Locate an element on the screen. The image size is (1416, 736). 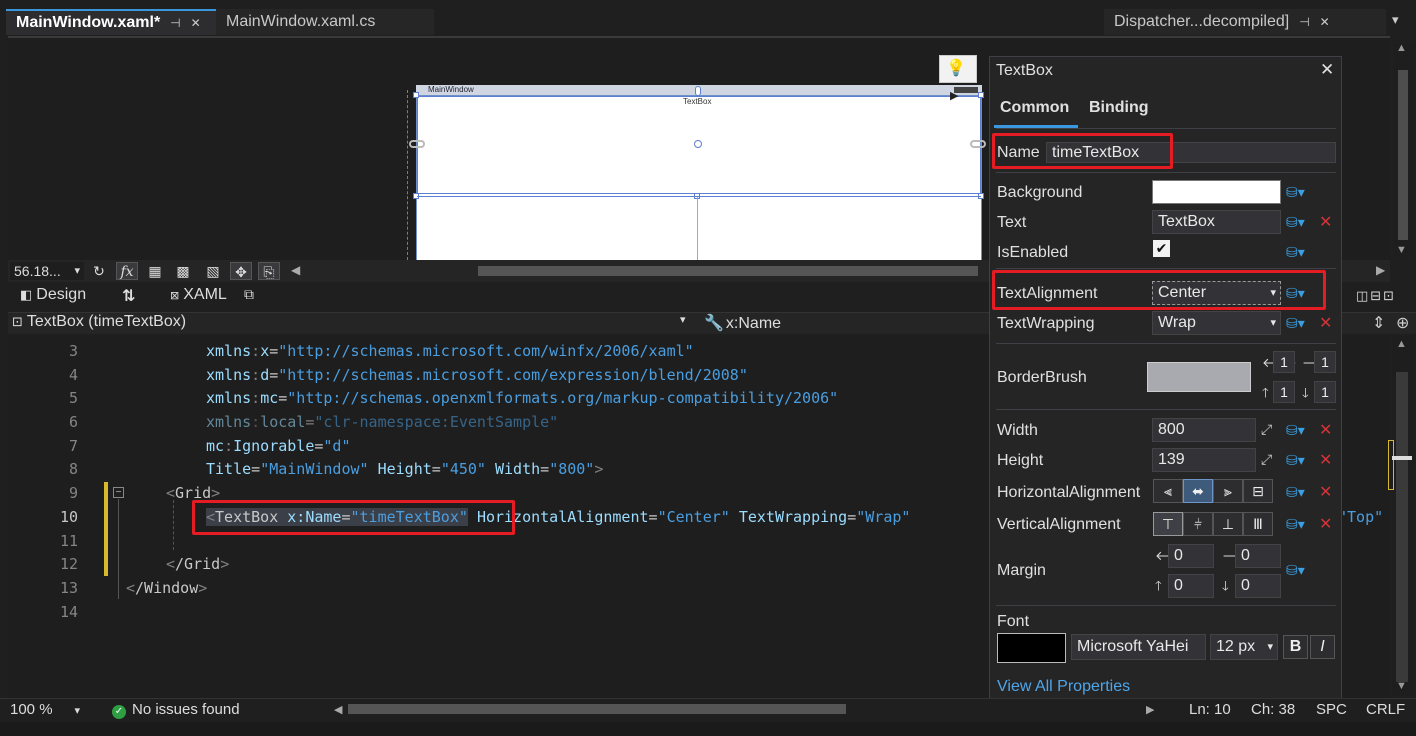
center-handle is located at coordinates (698, 144).